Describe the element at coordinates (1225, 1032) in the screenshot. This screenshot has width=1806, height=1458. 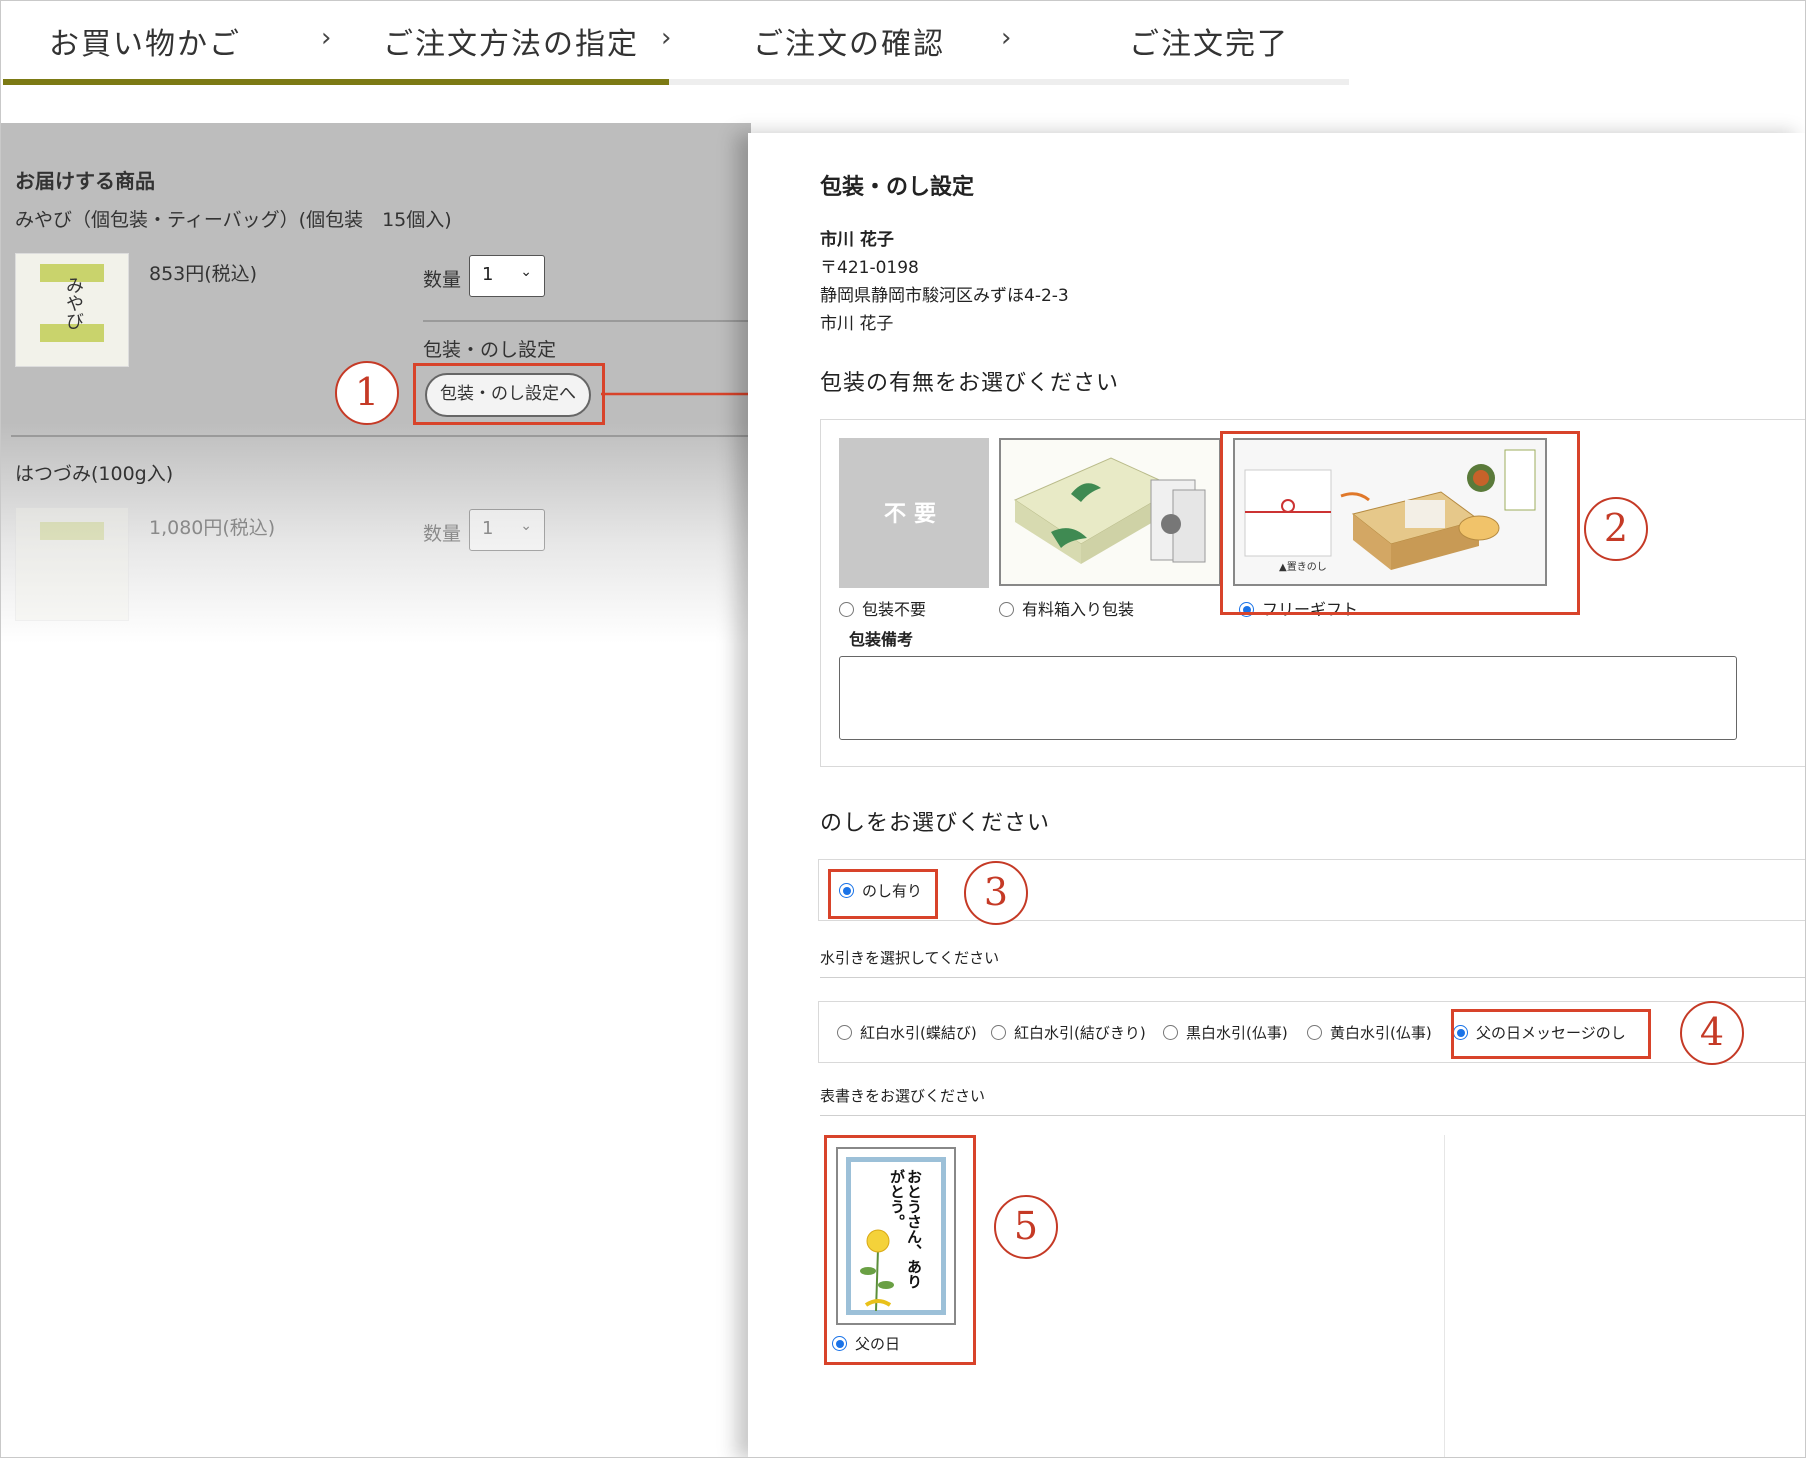
I see `mizuhiki-option-3: 黒白水引(仏事)` at that location.